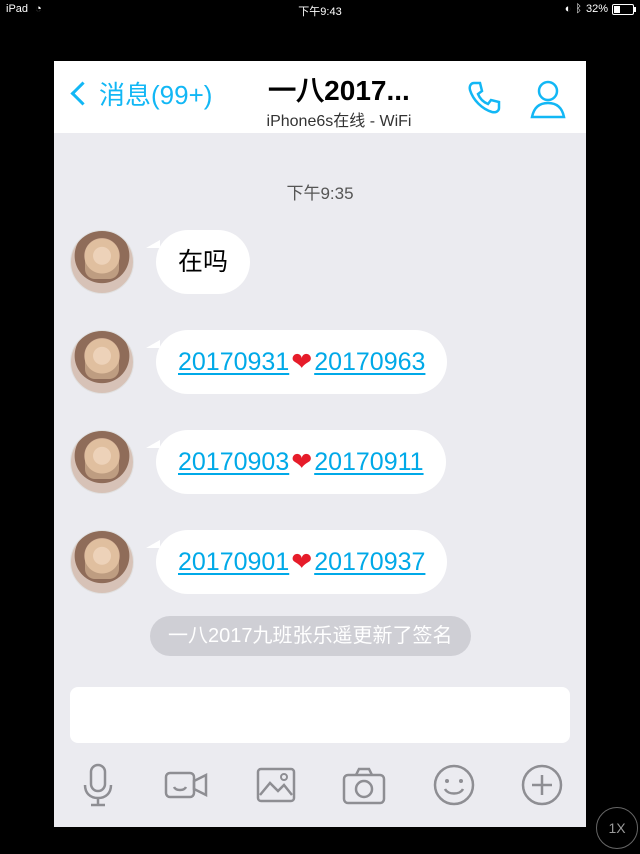 This screenshot has width=640, height=854. I want to click on message-bubble: 20170903❤20170911, so click(296, 462).